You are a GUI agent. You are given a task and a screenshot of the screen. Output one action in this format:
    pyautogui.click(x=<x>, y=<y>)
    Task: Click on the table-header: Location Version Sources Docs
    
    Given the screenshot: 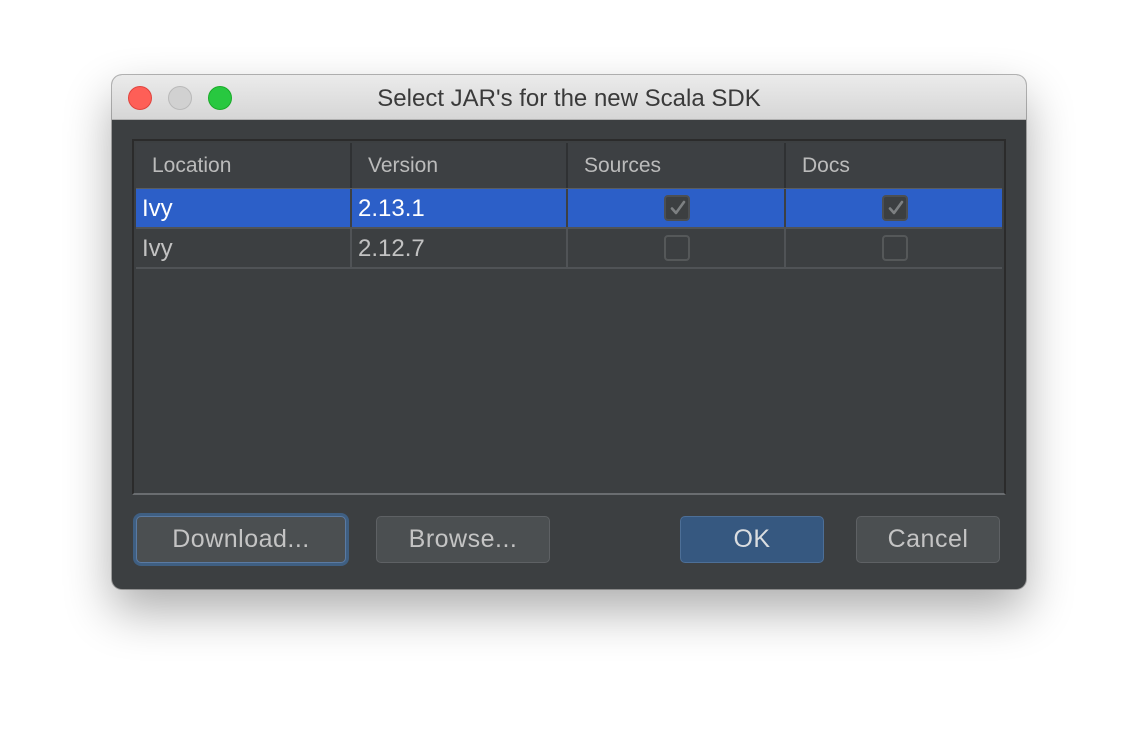 What is the action you would take?
    pyautogui.click(x=569, y=166)
    